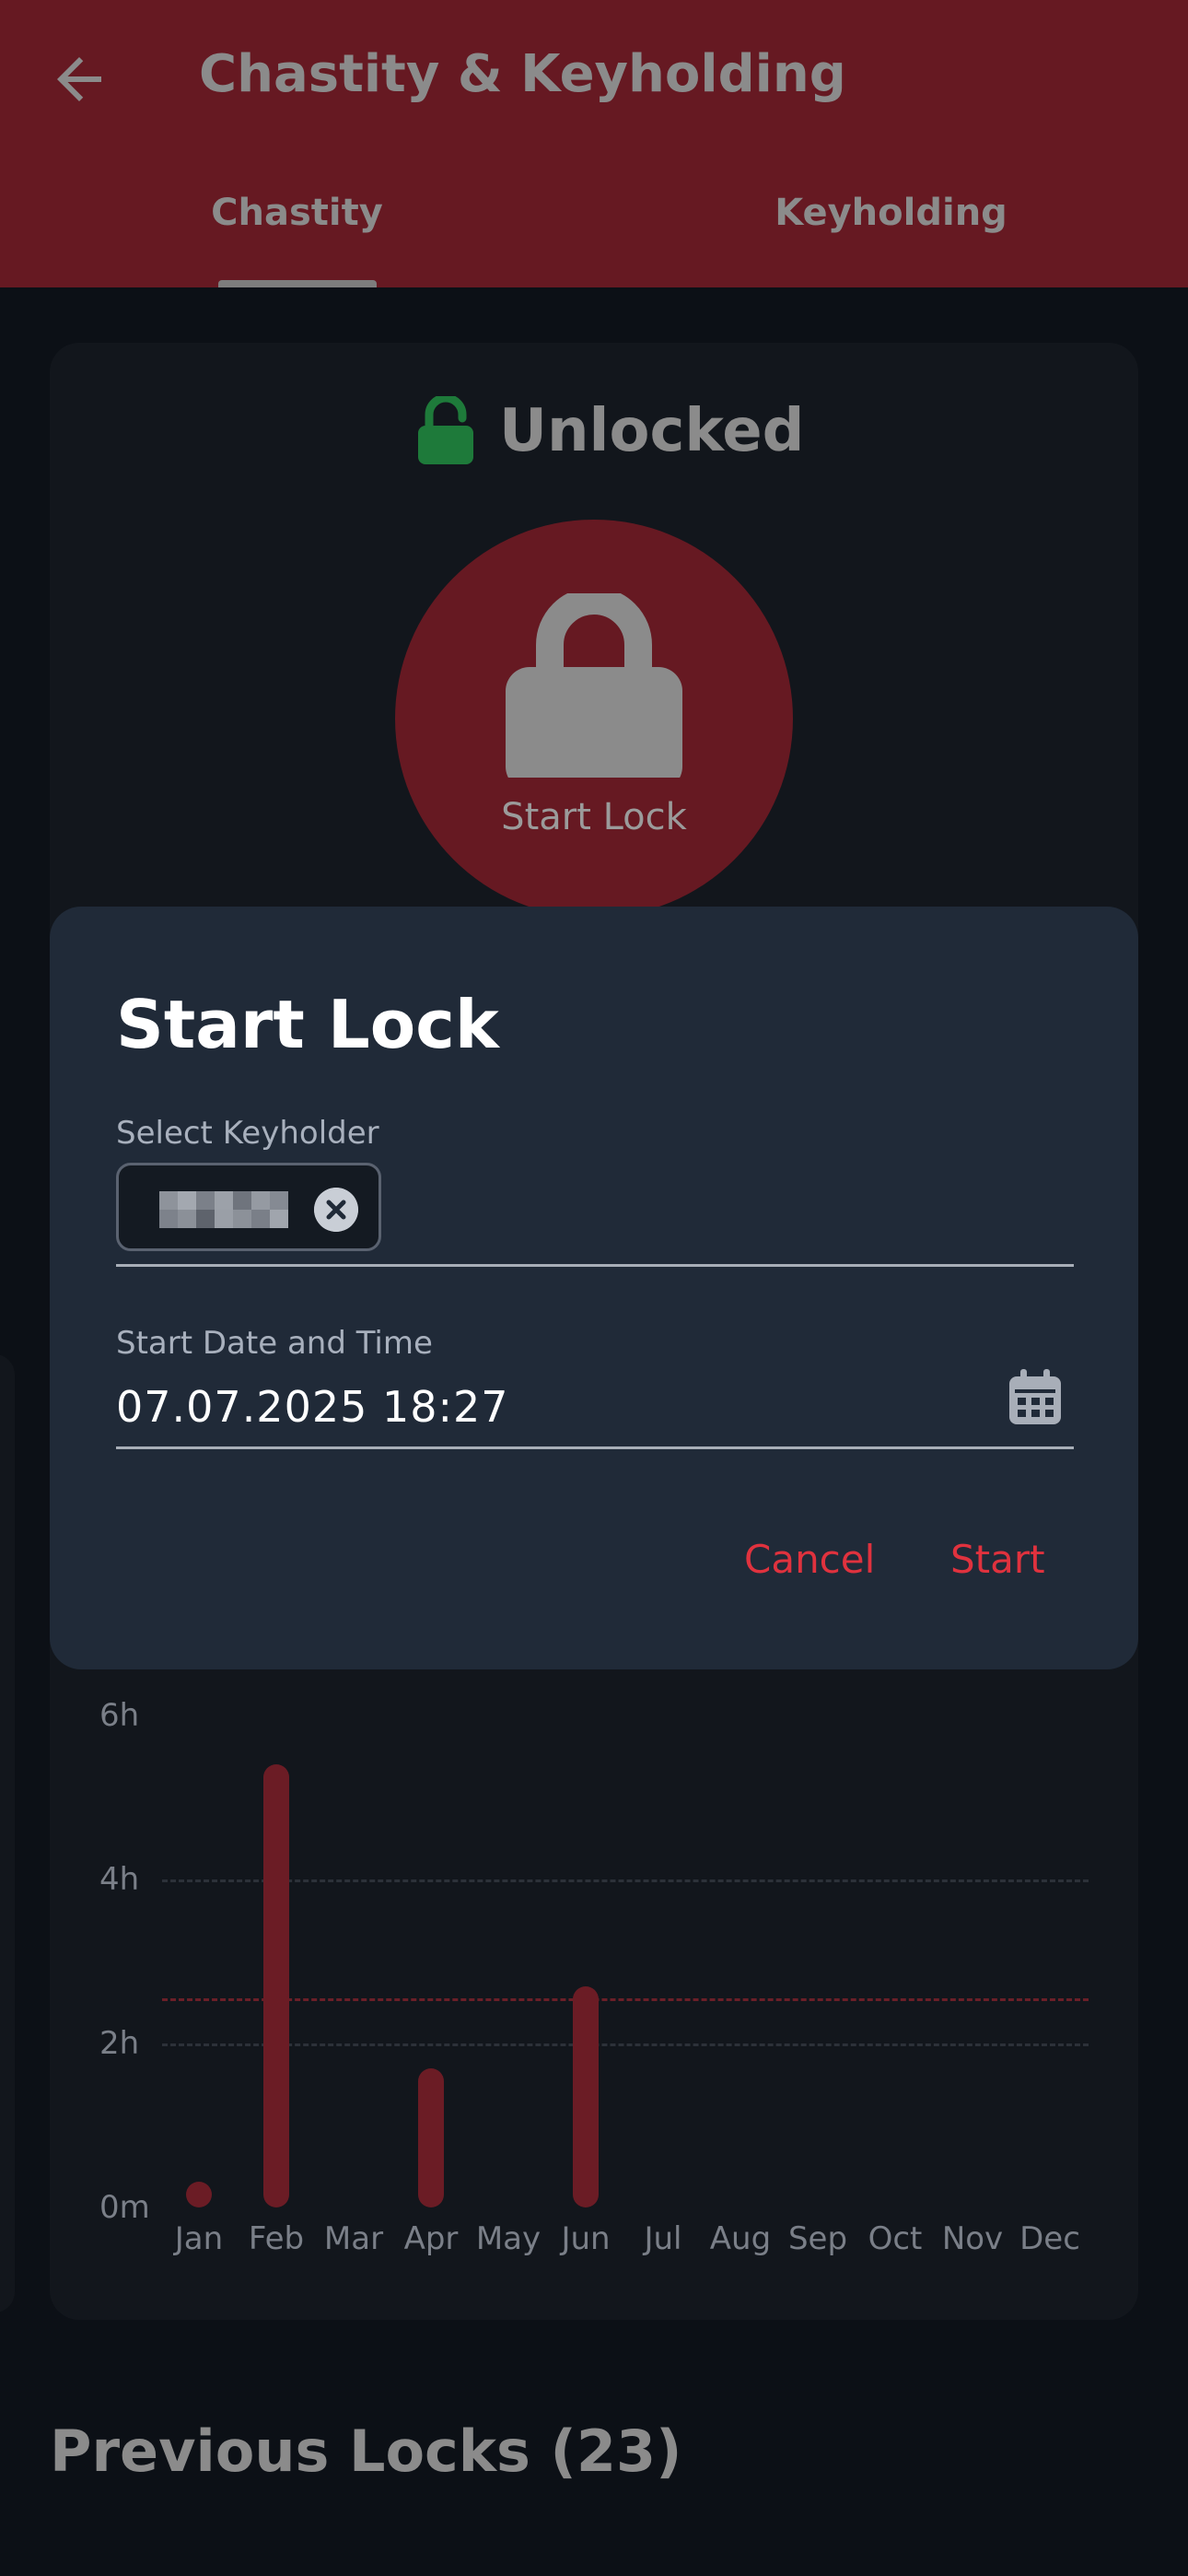  I want to click on page-title: Chastity & Keyholding, so click(522, 74).